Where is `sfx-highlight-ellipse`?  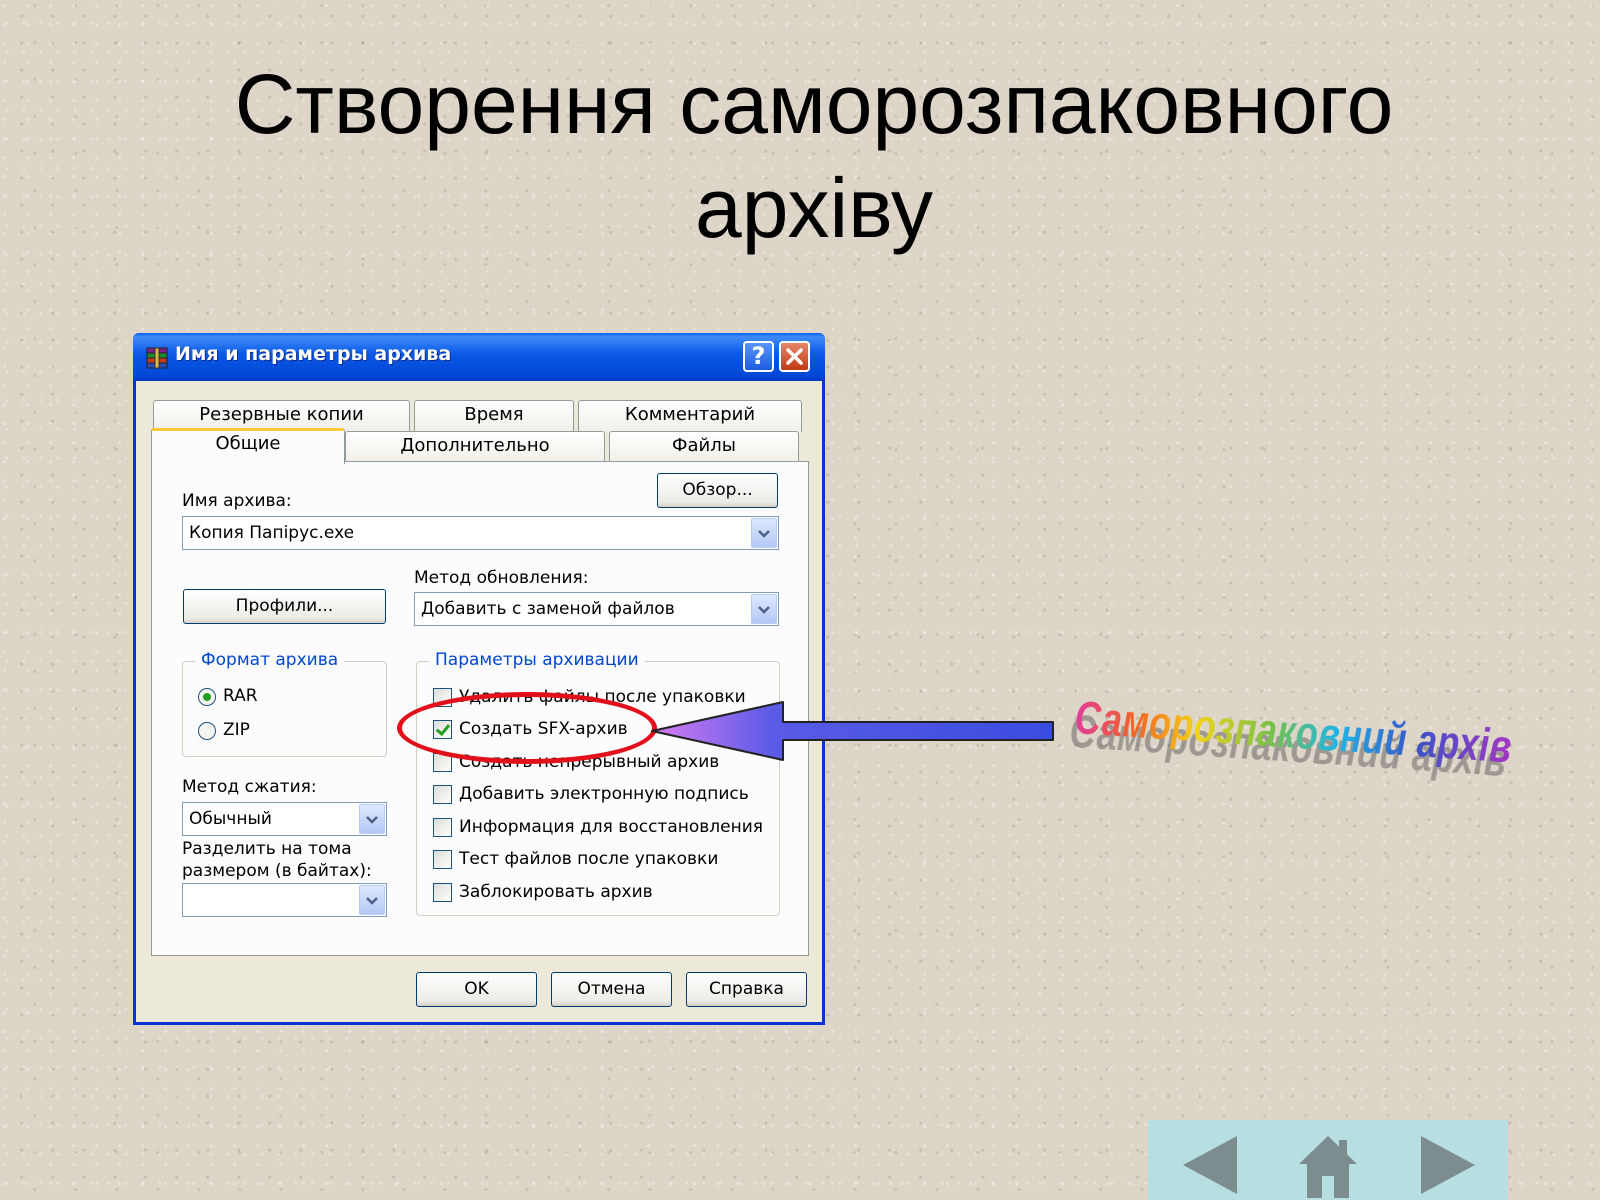 sfx-highlight-ellipse is located at coordinates (527, 728).